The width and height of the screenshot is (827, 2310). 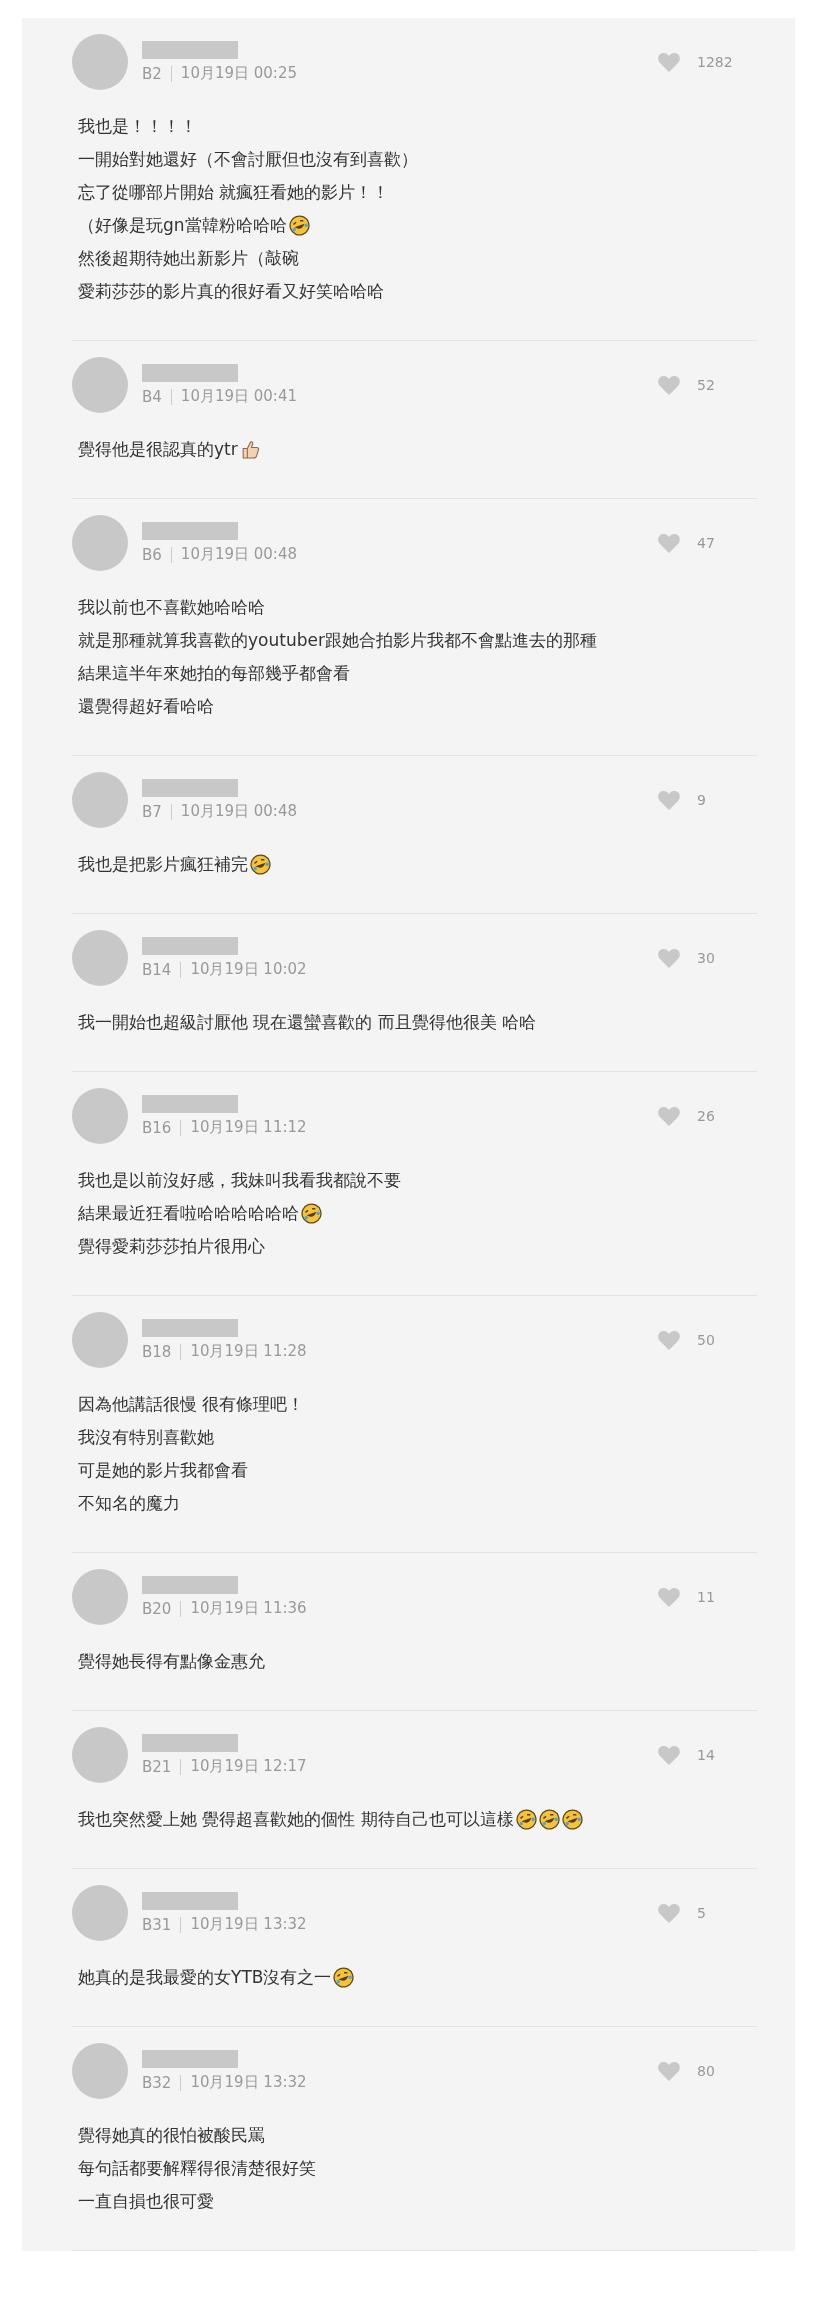 I want to click on floor-number: B18, so click(x=162, y=1351).